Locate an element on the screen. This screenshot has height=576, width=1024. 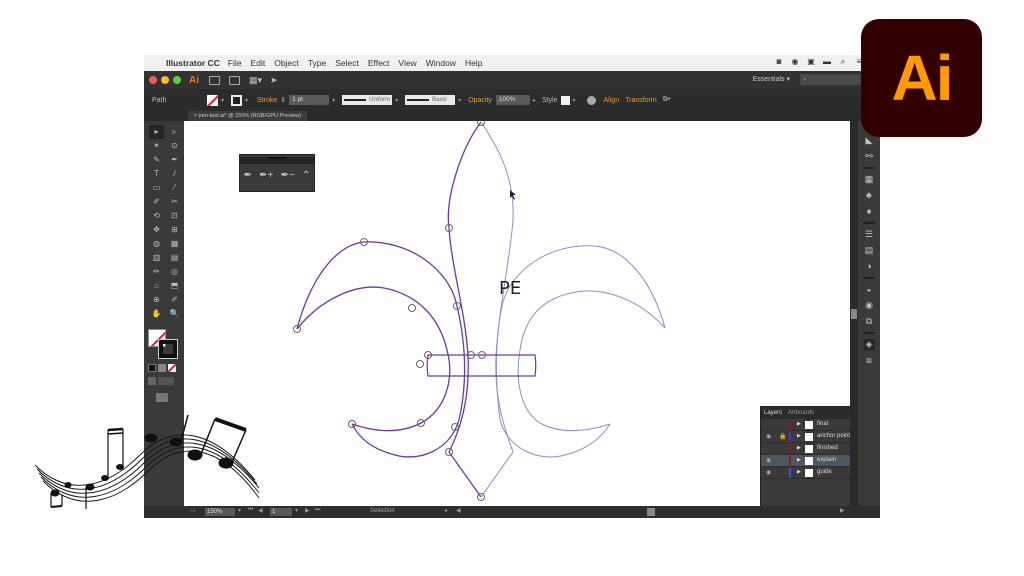
layer-name: anchor points is located at coordinates (833, 436).